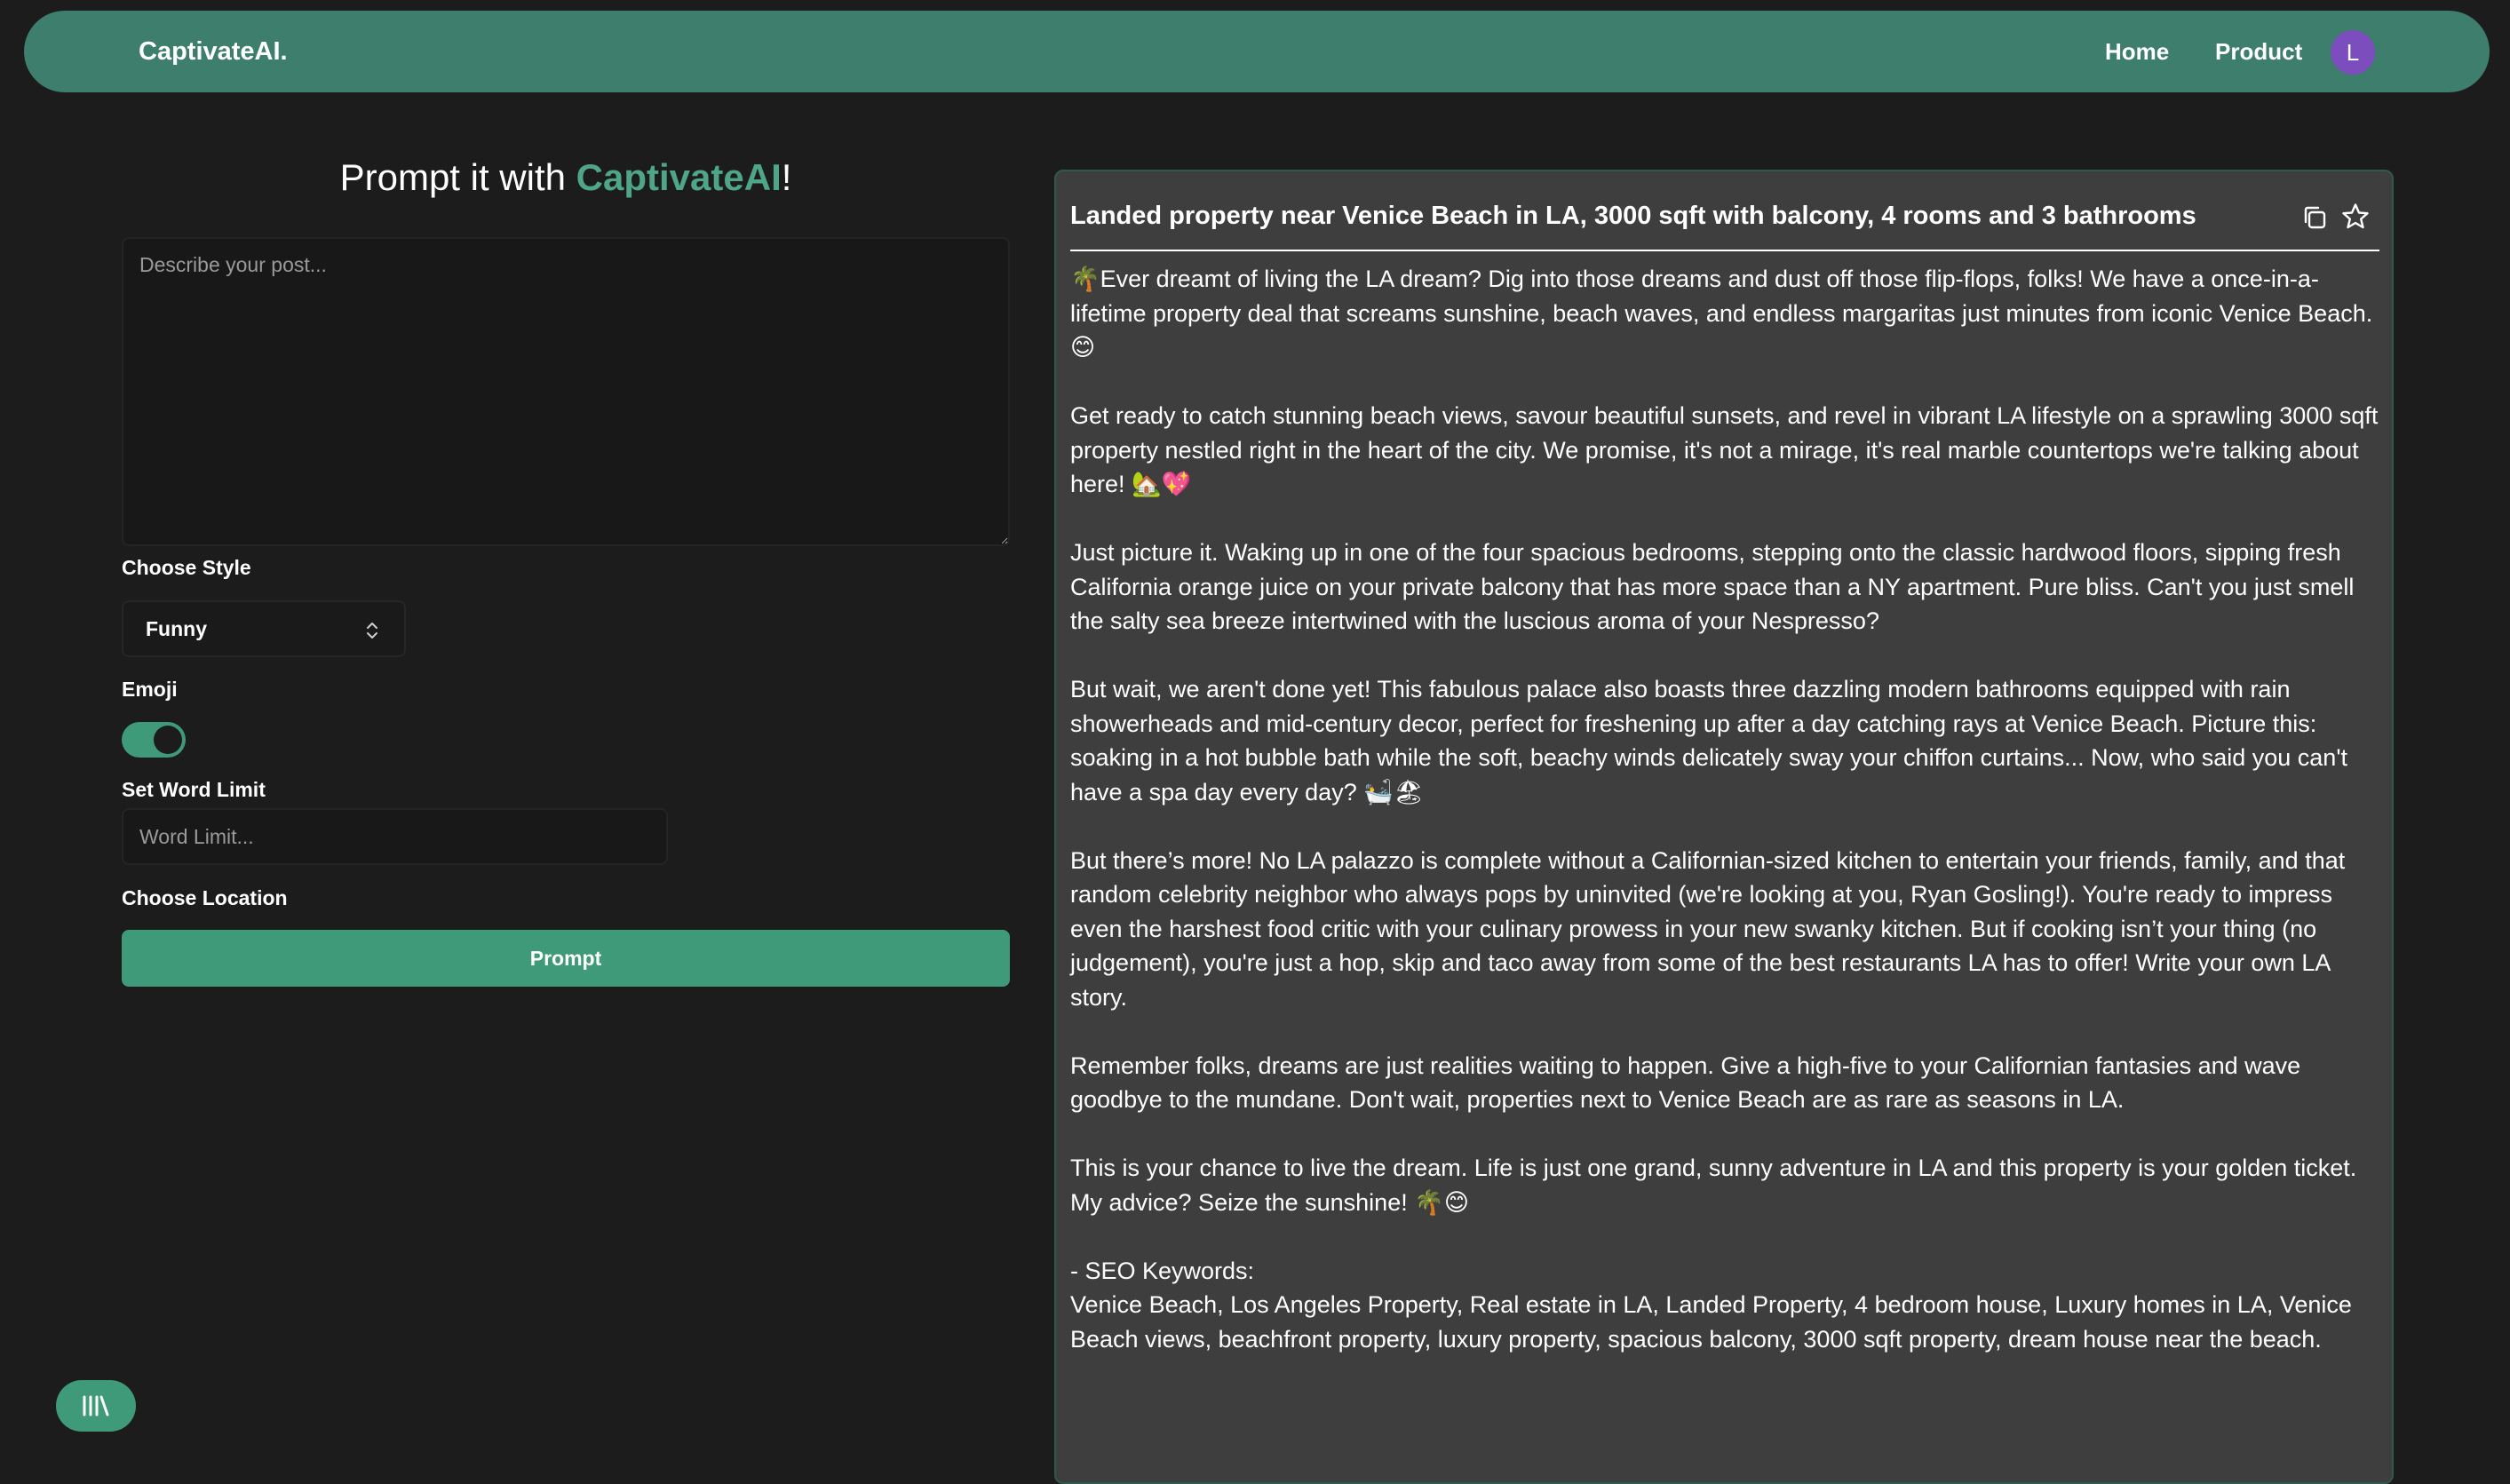 The image size is (2510, 1484). What do you see at coordinates (150, 690) in the screenshot?
I see `emoji-label: Emoji` at bounding box center [150, 690].